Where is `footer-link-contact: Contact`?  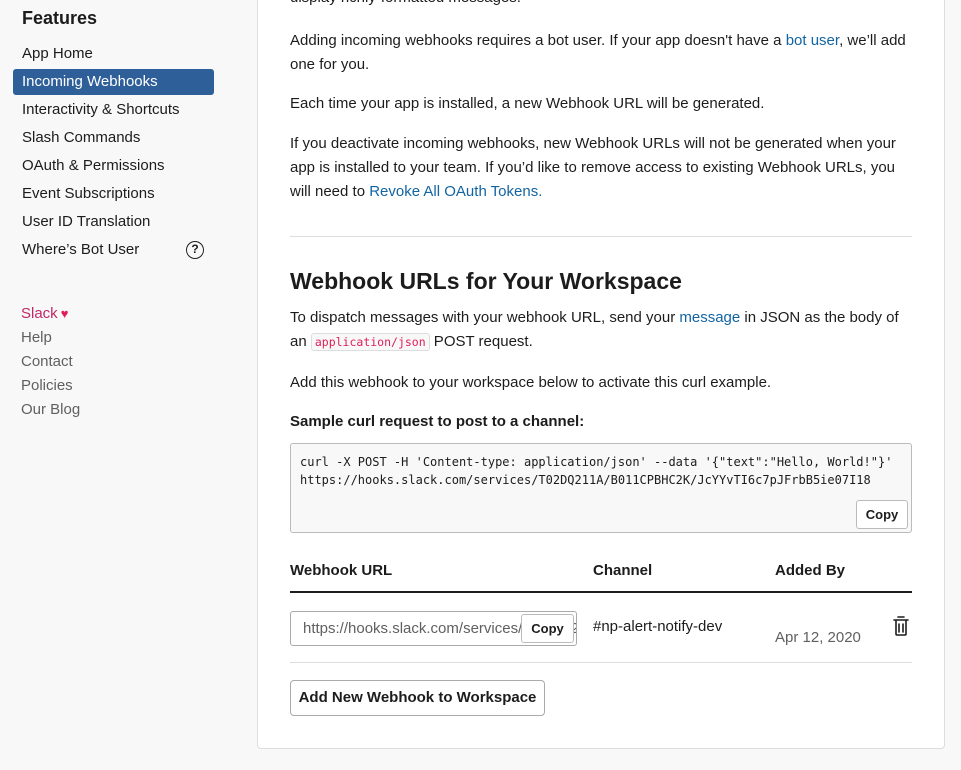
footer-link-contact: Contact is located at coordinates (50, 362).